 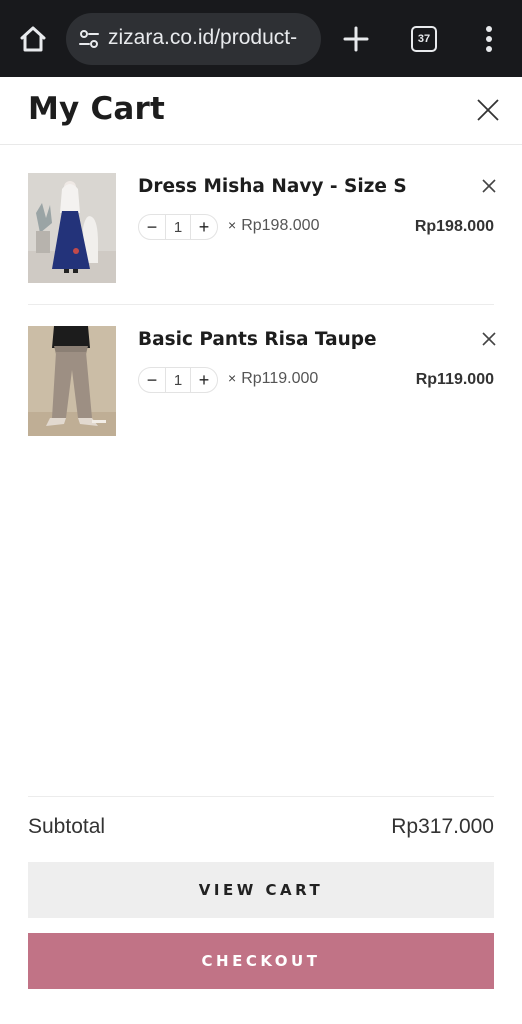 What do you see at coordinates (272, 186) in the screenshot?
I see `product-name: Dress Misha Navy - Size S` at bounding box center [272, 186].